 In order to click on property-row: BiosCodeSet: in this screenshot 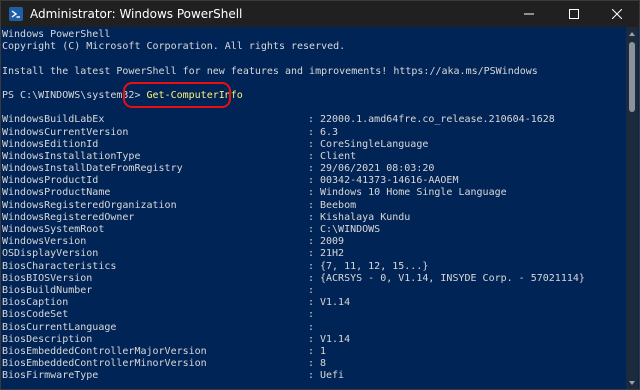, I will do `click(314, 315)`.